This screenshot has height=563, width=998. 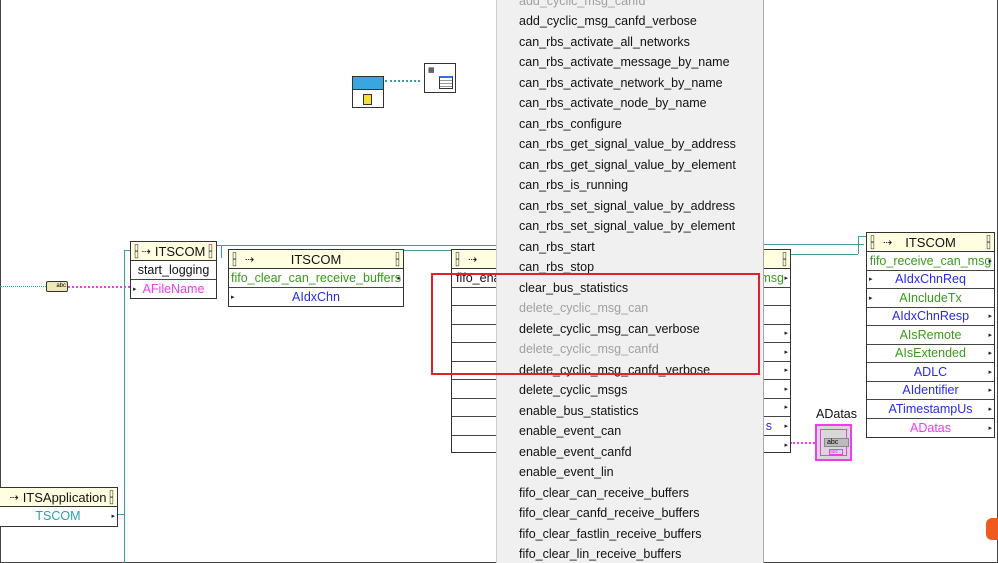 I want to click on invoke-node-start-logging: ▯ ▯ ⇢ ITSCOM ▯ ▯ start_logging ▸ AFileName, so click(x=173, y=270).